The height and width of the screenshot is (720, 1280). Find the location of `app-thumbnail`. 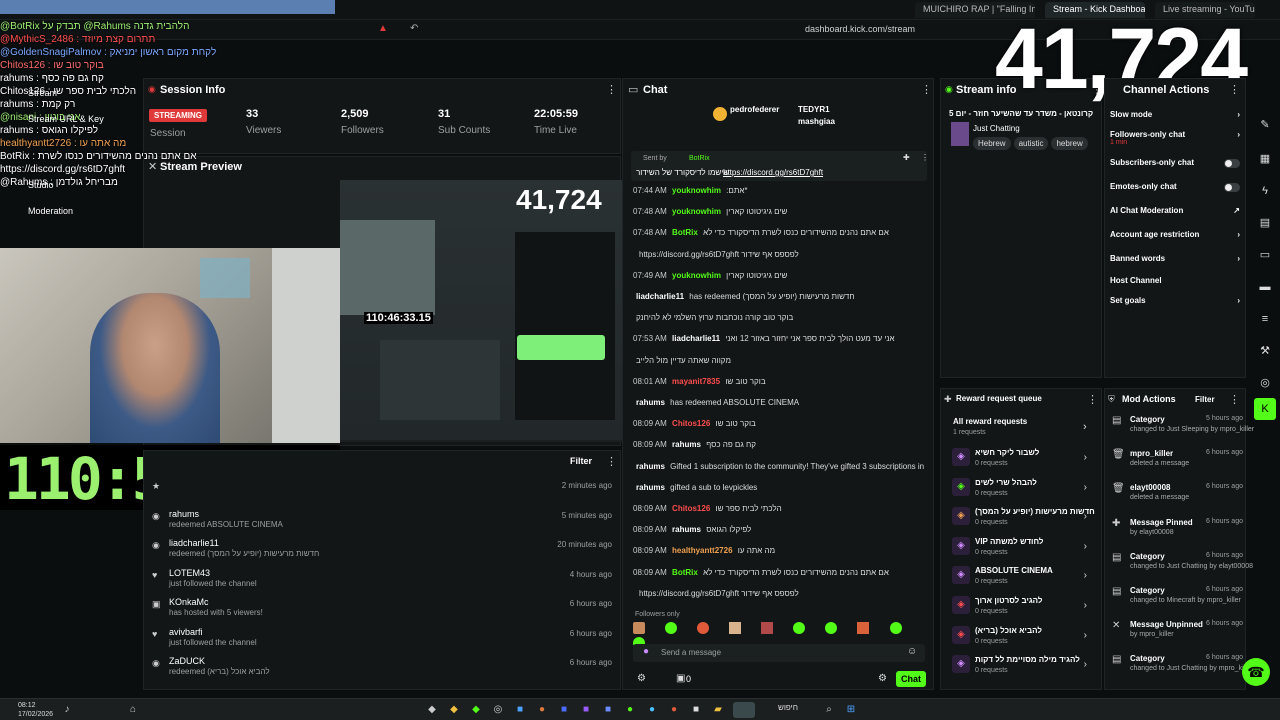

app-thumbnail is located at coordinates (744, 710).